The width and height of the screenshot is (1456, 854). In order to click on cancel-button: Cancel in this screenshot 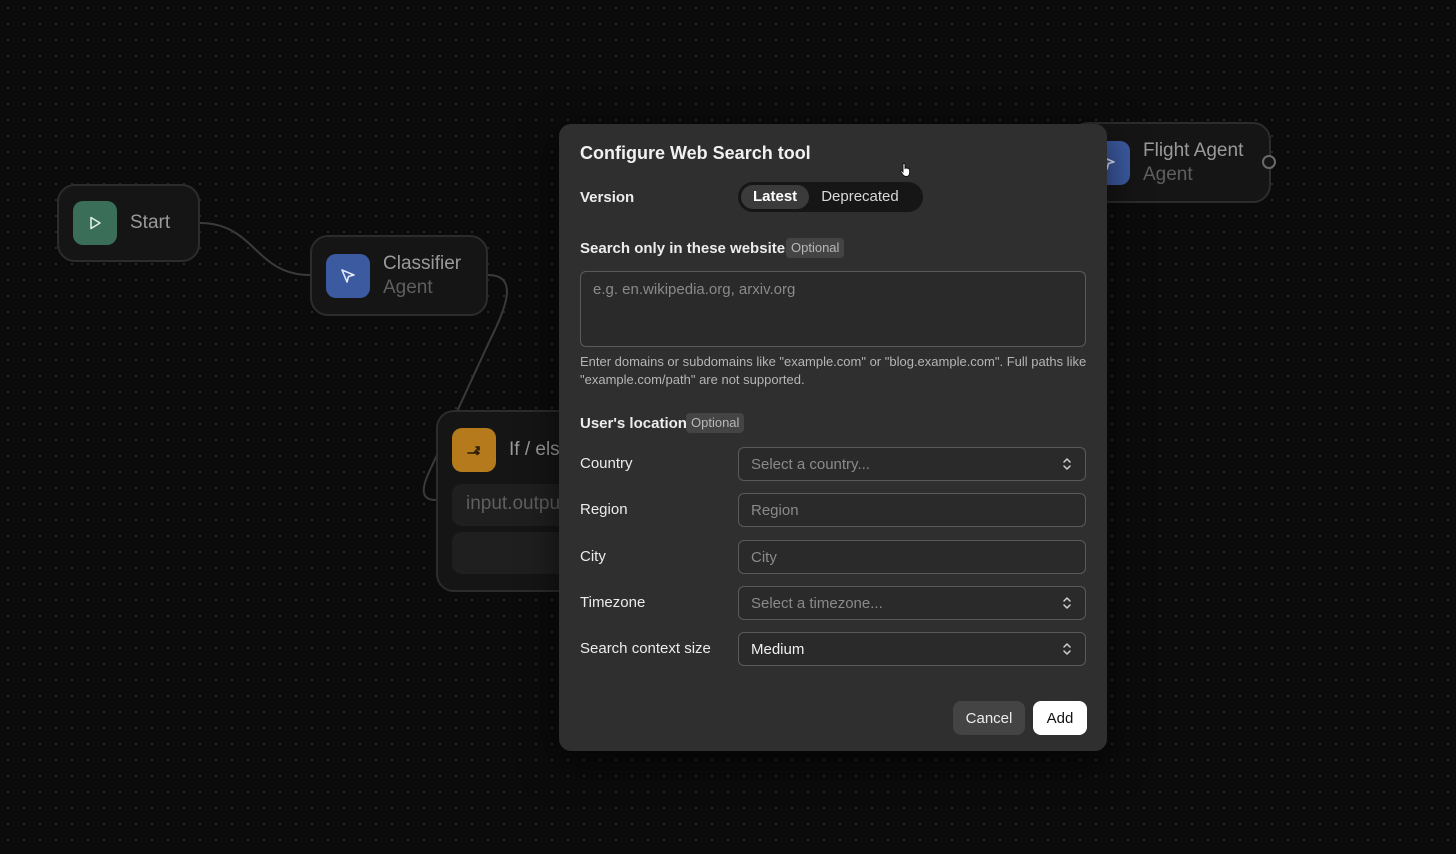, I will do `click(989, 718)`.